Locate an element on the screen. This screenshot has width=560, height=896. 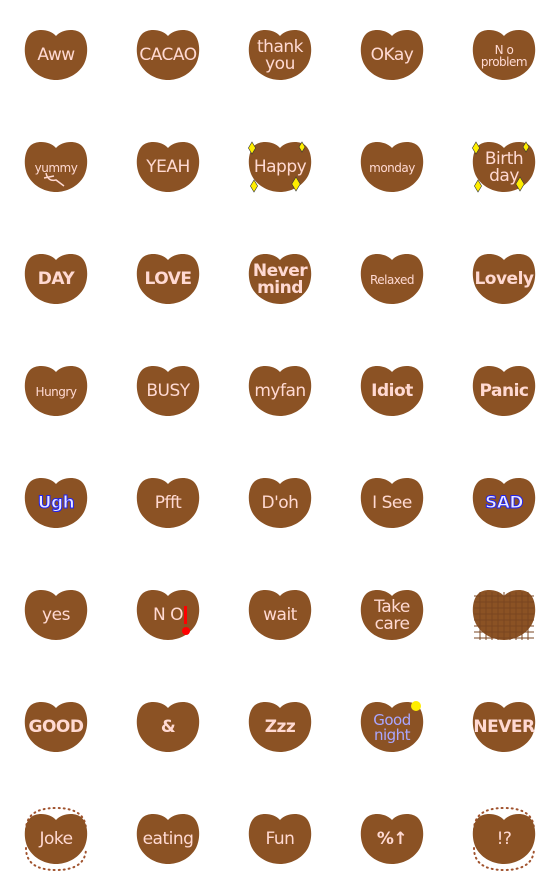
sticker-label: eating is located at coordinates (168, 840).